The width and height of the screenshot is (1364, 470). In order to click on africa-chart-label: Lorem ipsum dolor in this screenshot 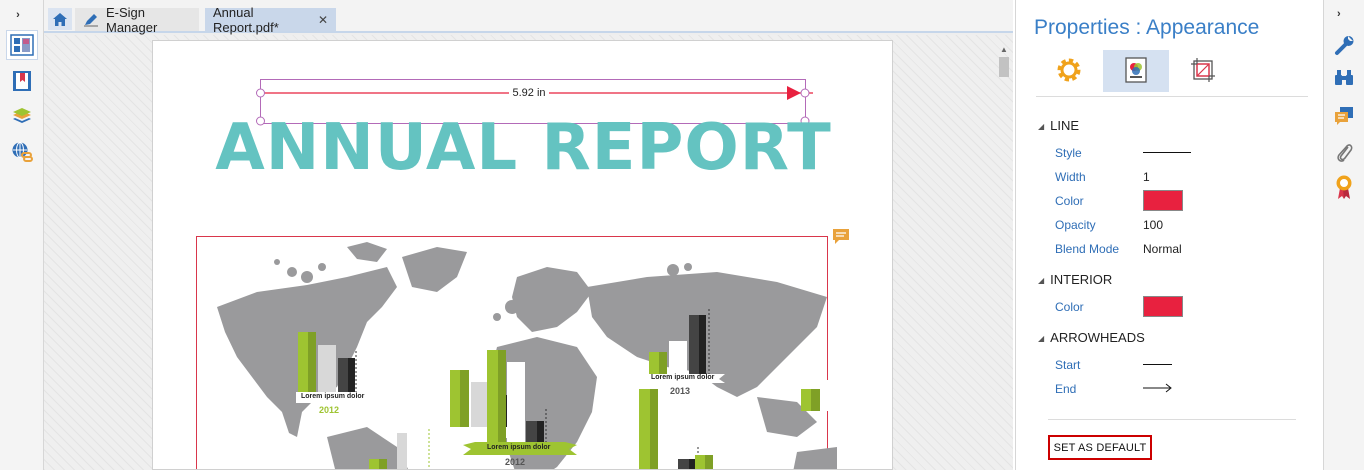, I will do `click(519, 447)`.